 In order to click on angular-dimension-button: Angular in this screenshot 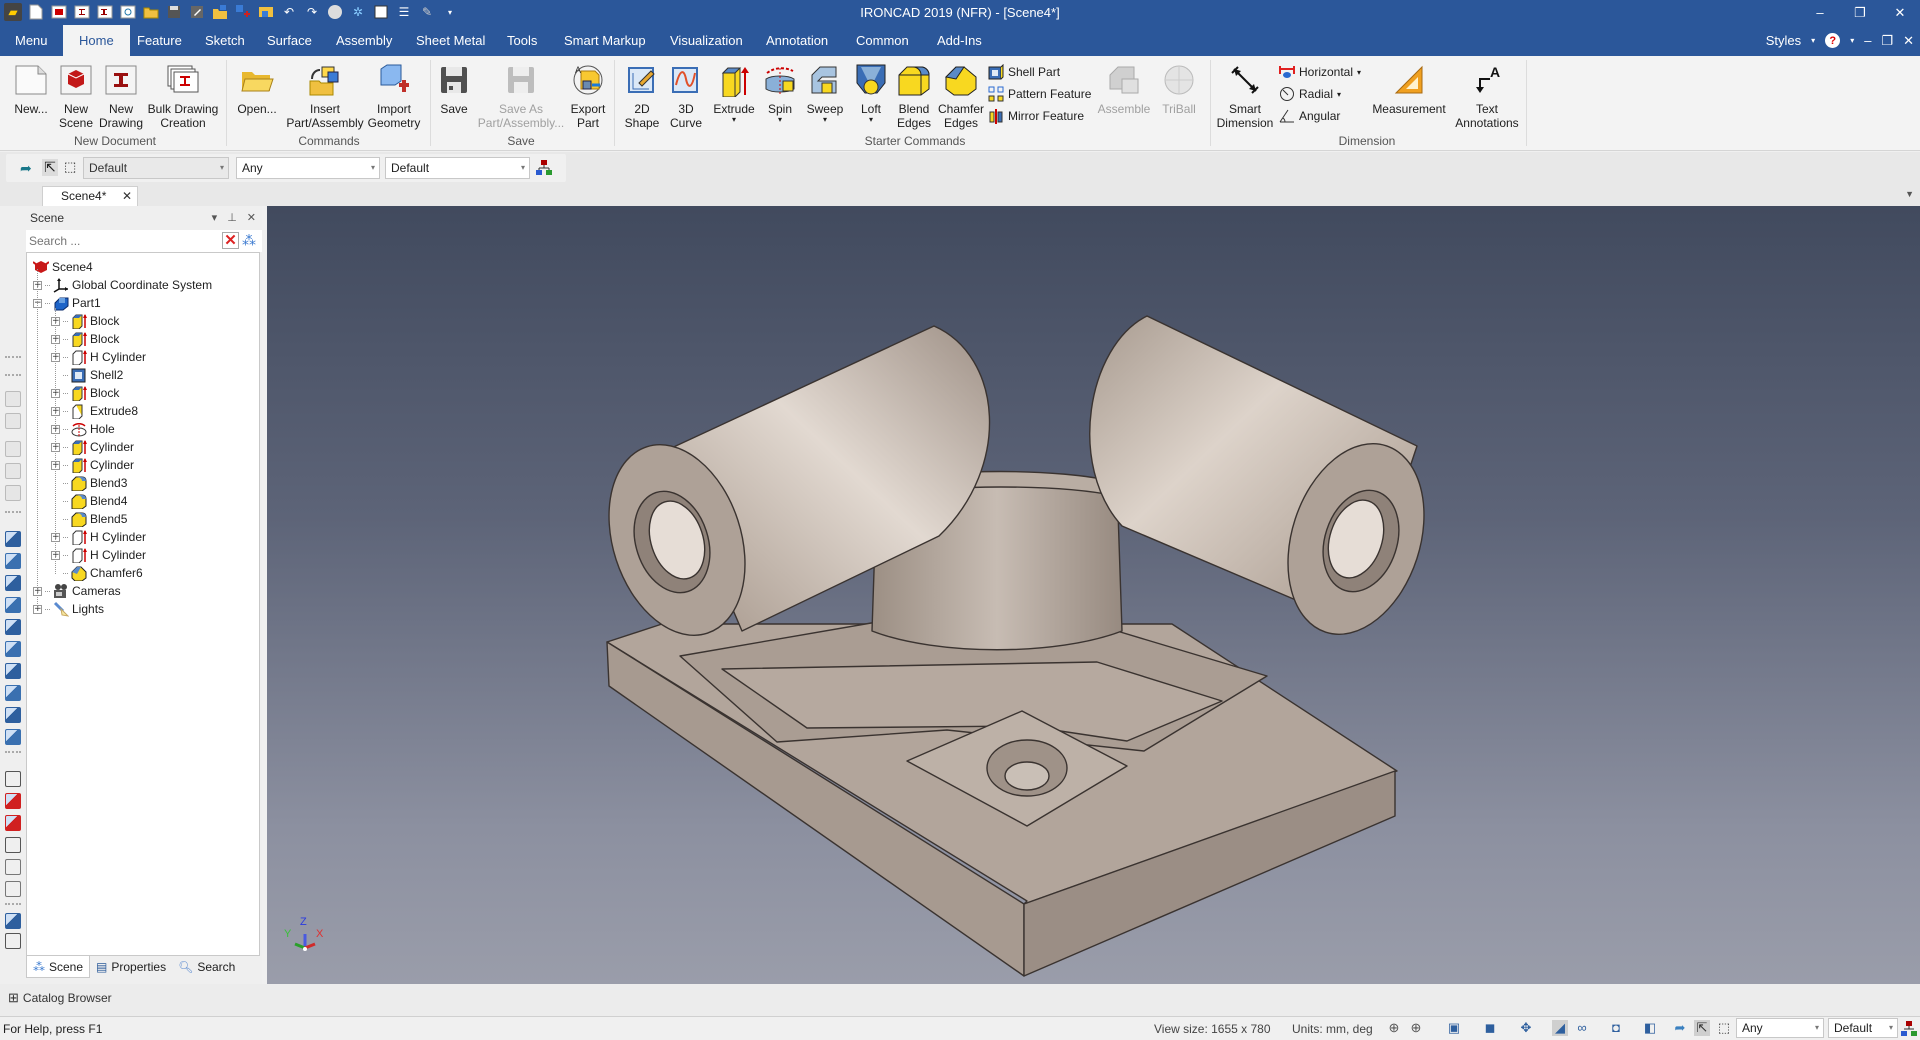, I will do `click(1309, 116)`.